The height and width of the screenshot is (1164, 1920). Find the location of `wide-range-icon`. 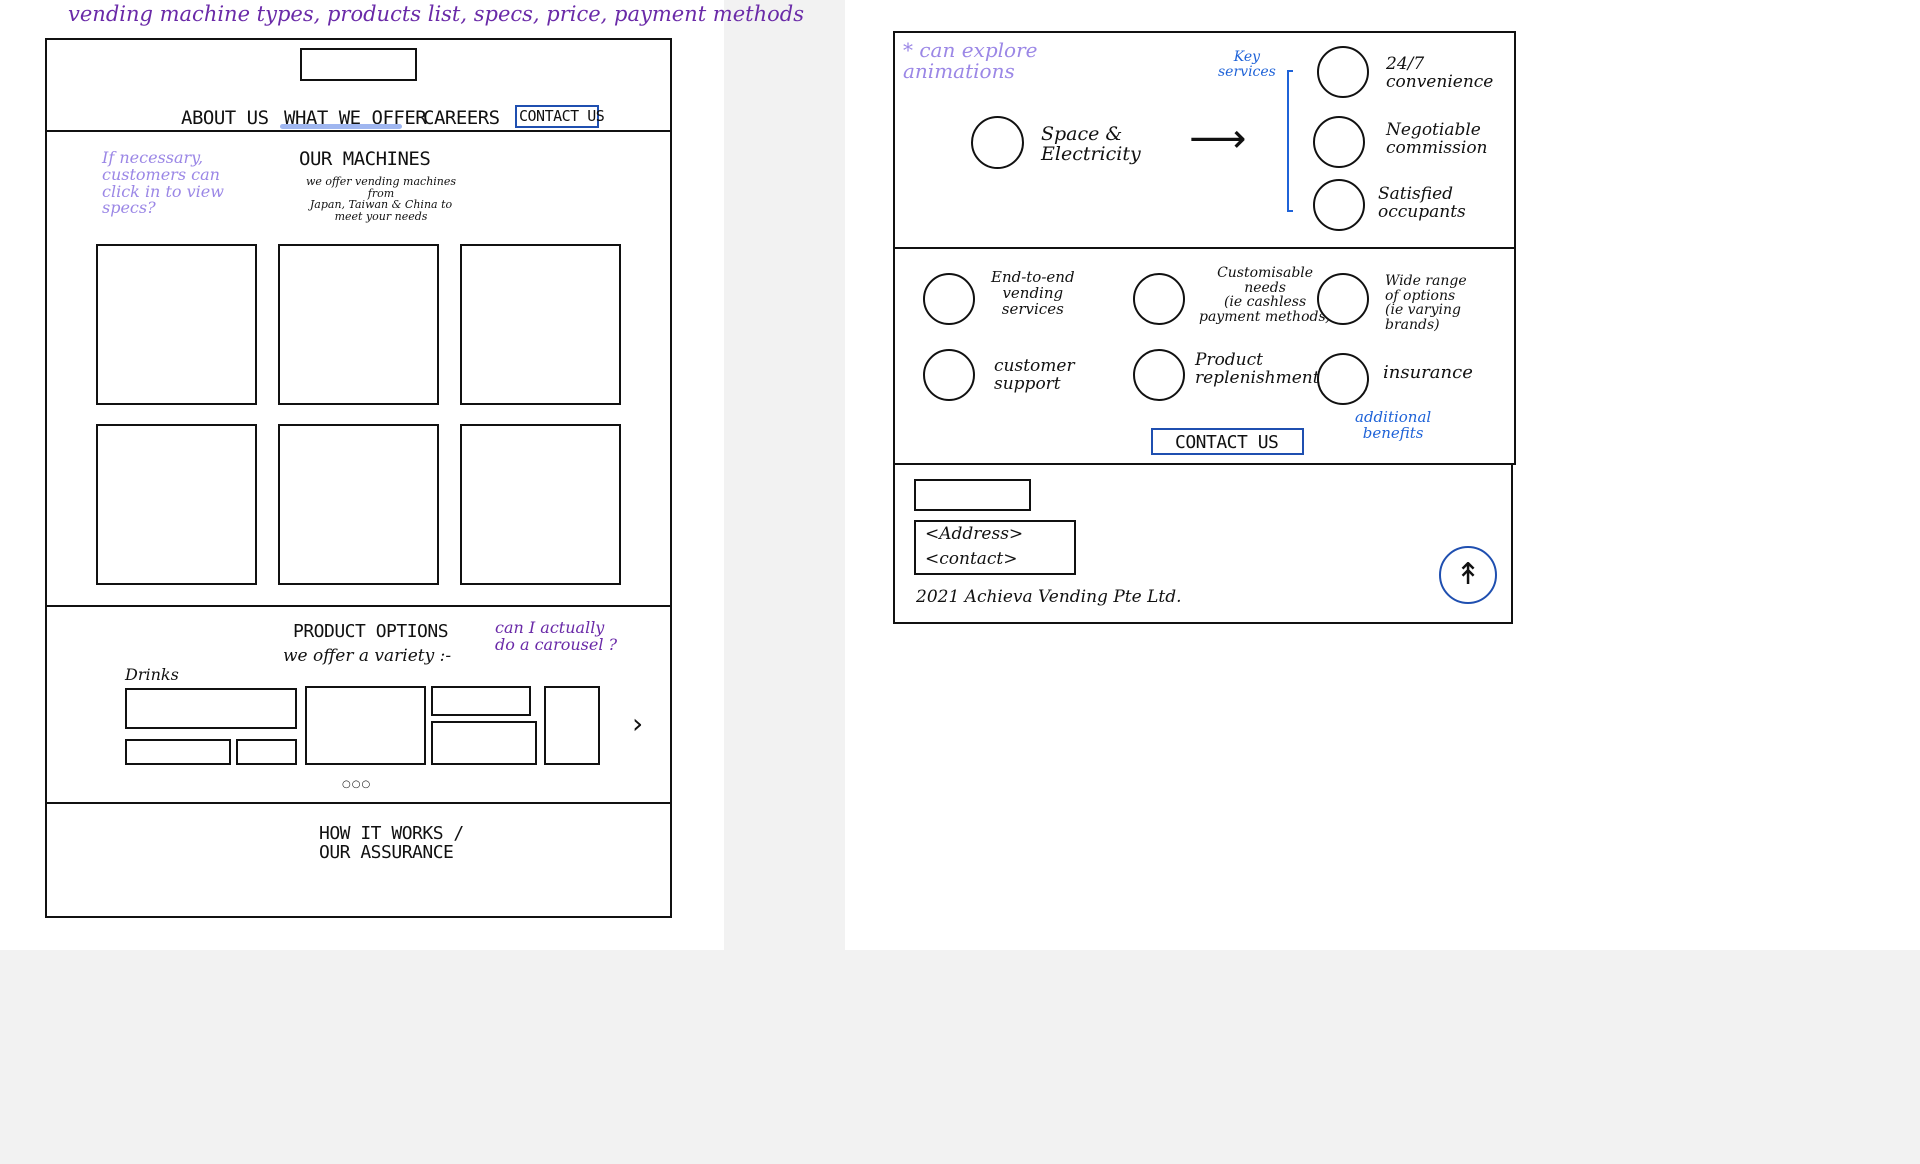

wide-range-icon is located at coordinates (1343, 299).